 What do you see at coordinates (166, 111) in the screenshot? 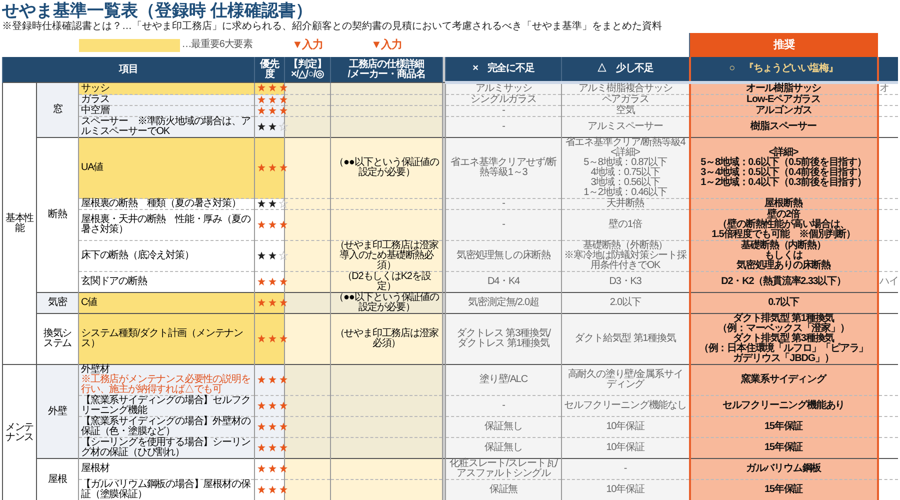
I see `item-cell: 中空層` at bounding box center [166, 111].